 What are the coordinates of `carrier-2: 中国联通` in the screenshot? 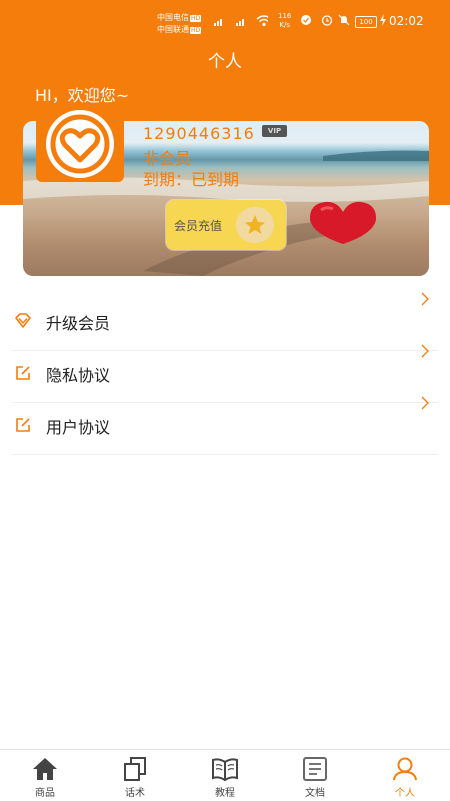 It's located at (173, 29).